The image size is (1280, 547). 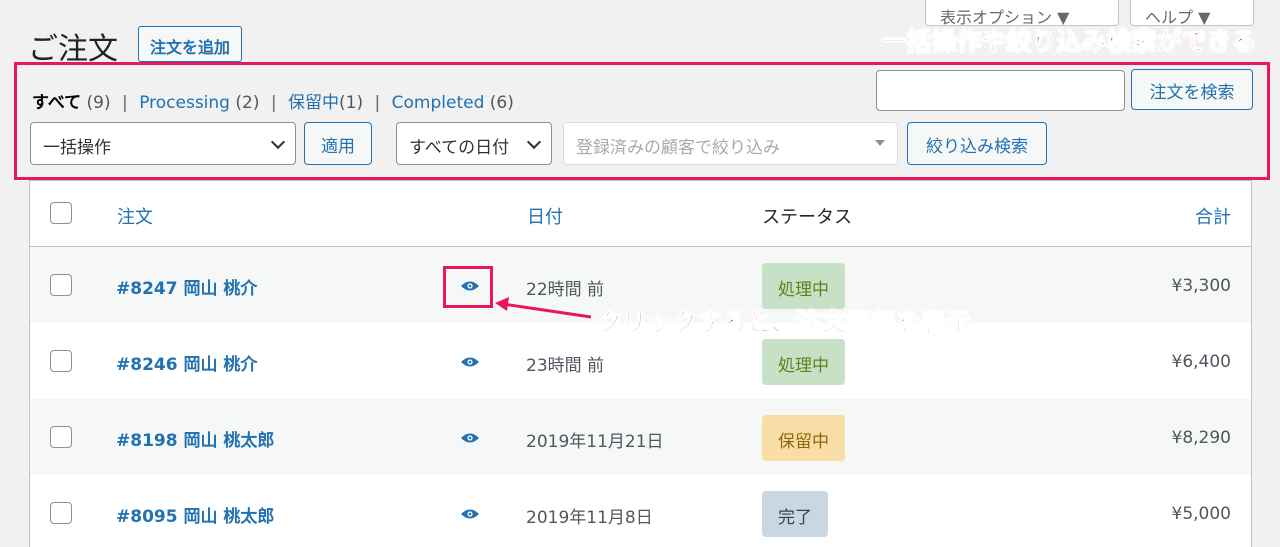 What do you see at coordinates (195, 514) in the screenshot?
I see `order-link: #8095 岡山 桃太郎` at bounding box center [195, 514].